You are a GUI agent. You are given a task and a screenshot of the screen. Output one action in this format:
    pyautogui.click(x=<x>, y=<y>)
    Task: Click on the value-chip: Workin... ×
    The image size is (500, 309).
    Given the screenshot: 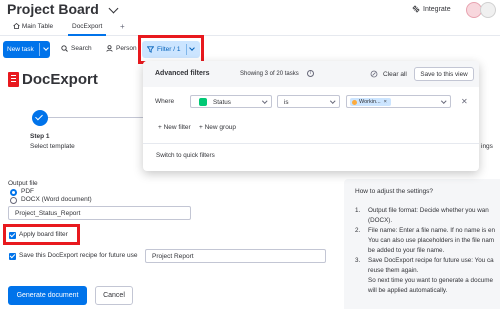 What is the action you would take?
    pyautogui.click(x=370, y=102)
    